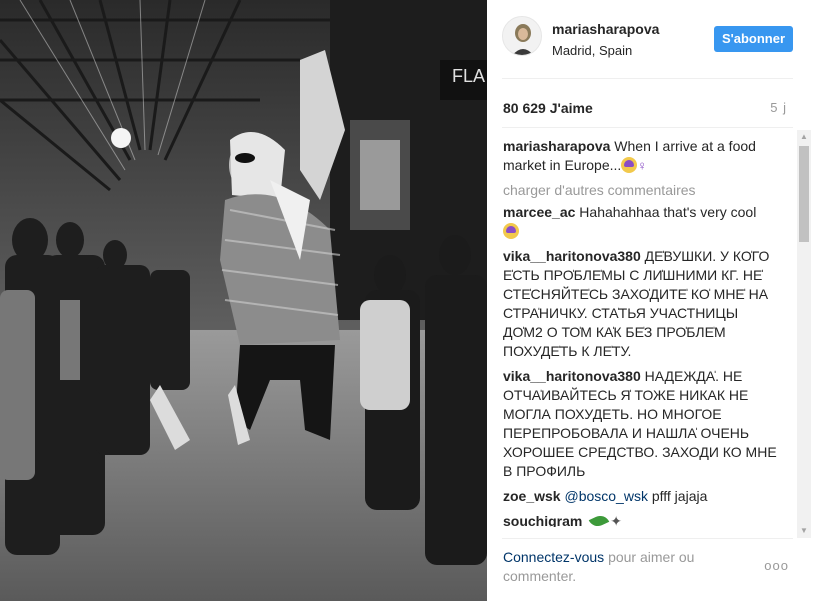  I want to click on login-prompt: Connectez-vous pour aimer ou commenter., so click(623, 567).